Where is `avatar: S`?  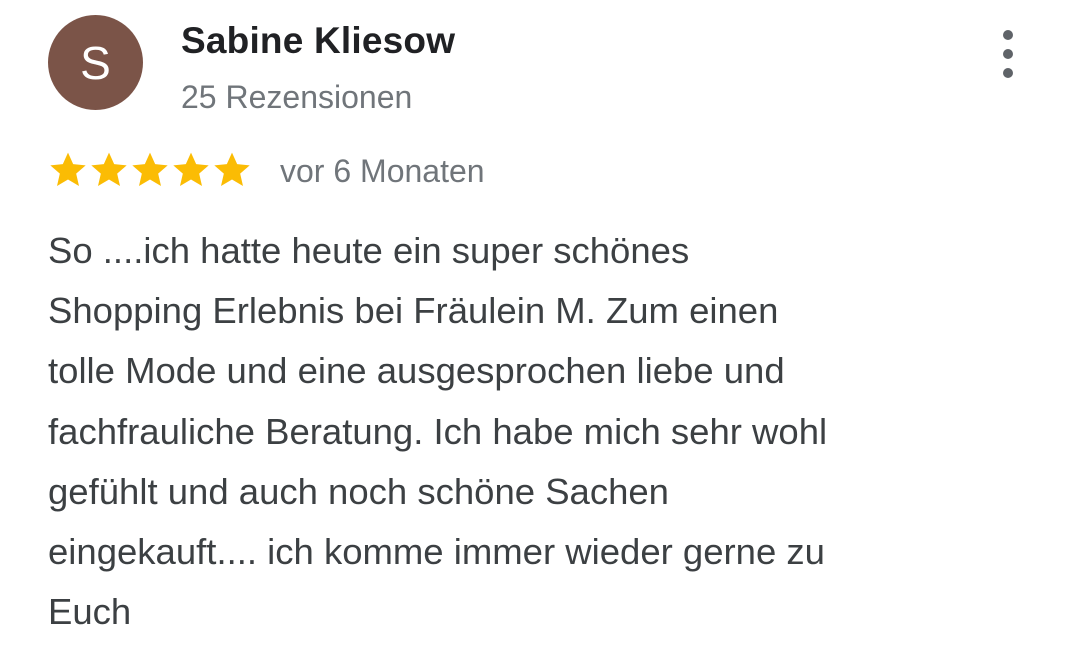
avatar: S is located at coordinates (95, 62).